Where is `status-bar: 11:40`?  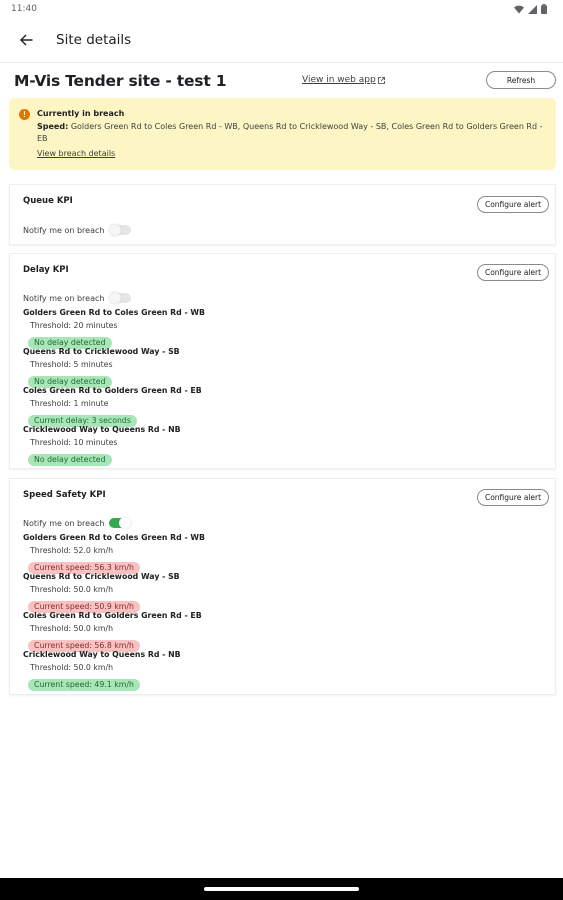
status-bar: 11:40 is located at coordinates (281, 10).